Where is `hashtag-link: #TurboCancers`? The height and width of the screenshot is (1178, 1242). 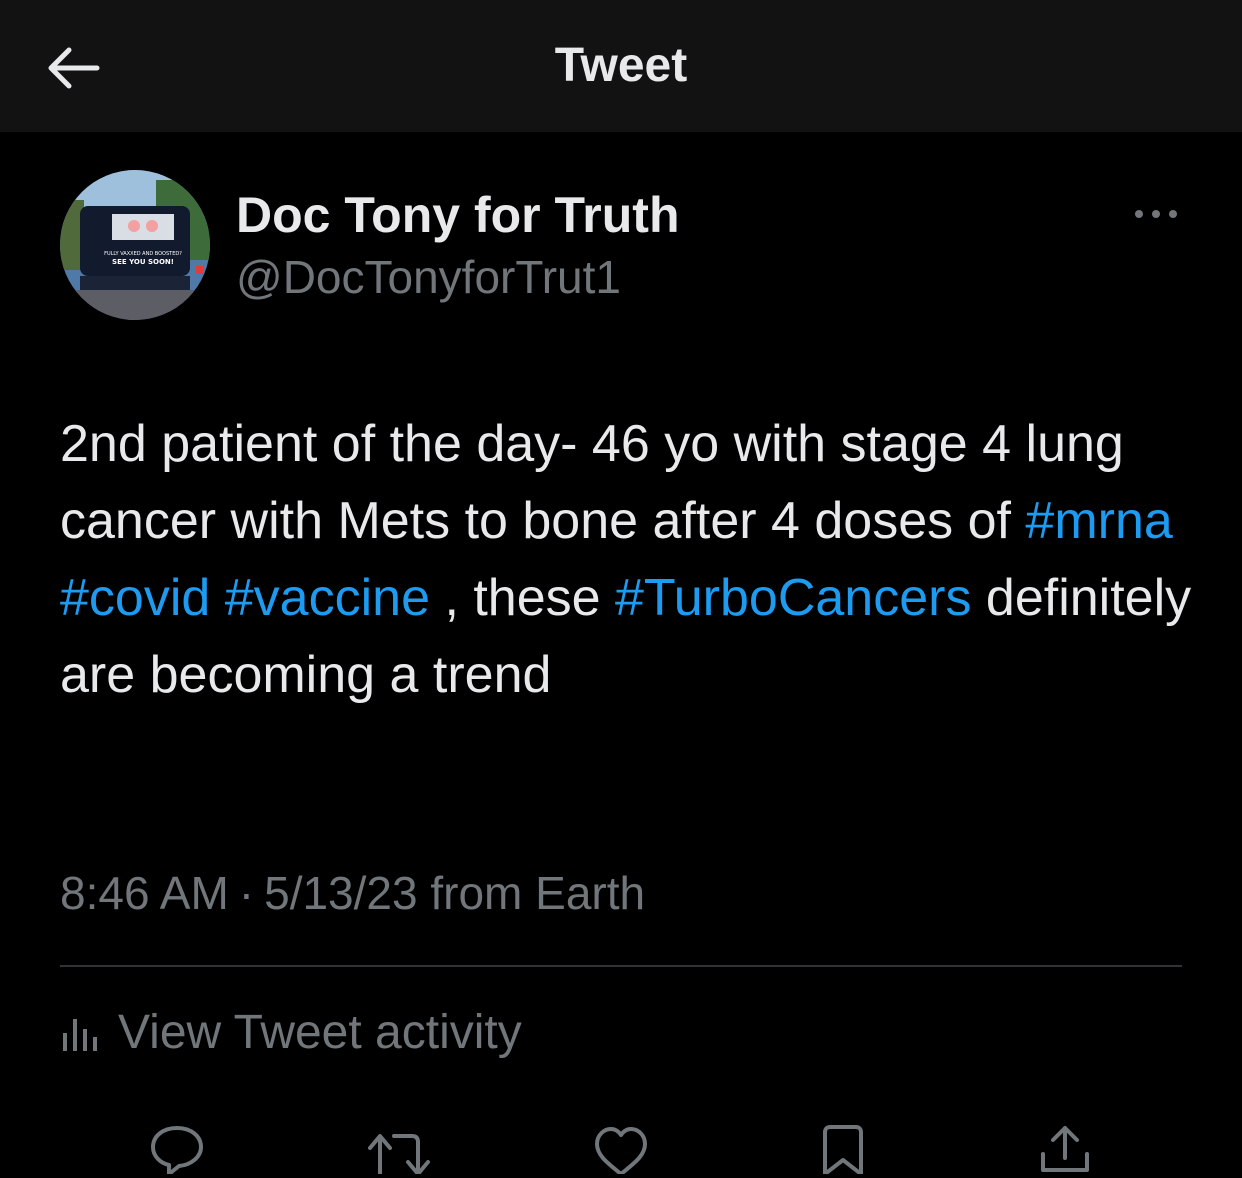 hashtag-link: #TurboCancers is located at coordinates (793, 598).